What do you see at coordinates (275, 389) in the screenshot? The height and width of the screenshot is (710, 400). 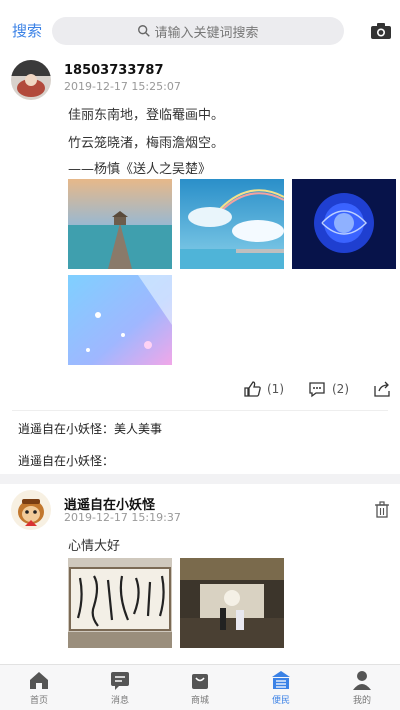 I see `like-count: (1)` at bounding box center [275, 389].